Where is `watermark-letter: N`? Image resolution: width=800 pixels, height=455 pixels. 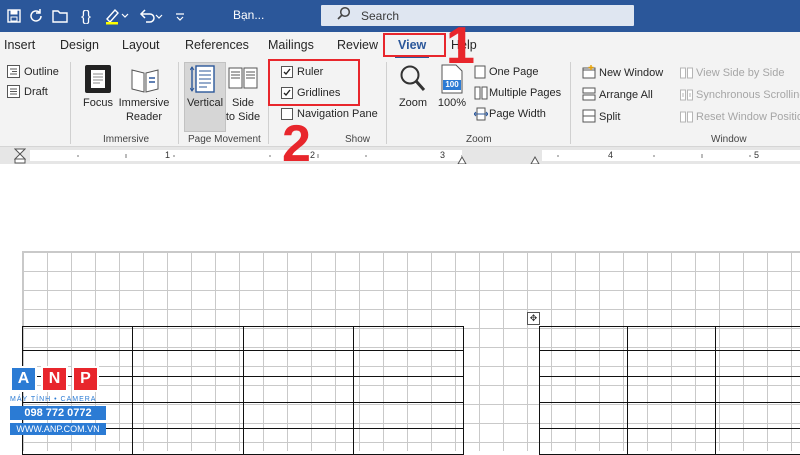 watermark-letter: N is located at coordinates (54, 379).